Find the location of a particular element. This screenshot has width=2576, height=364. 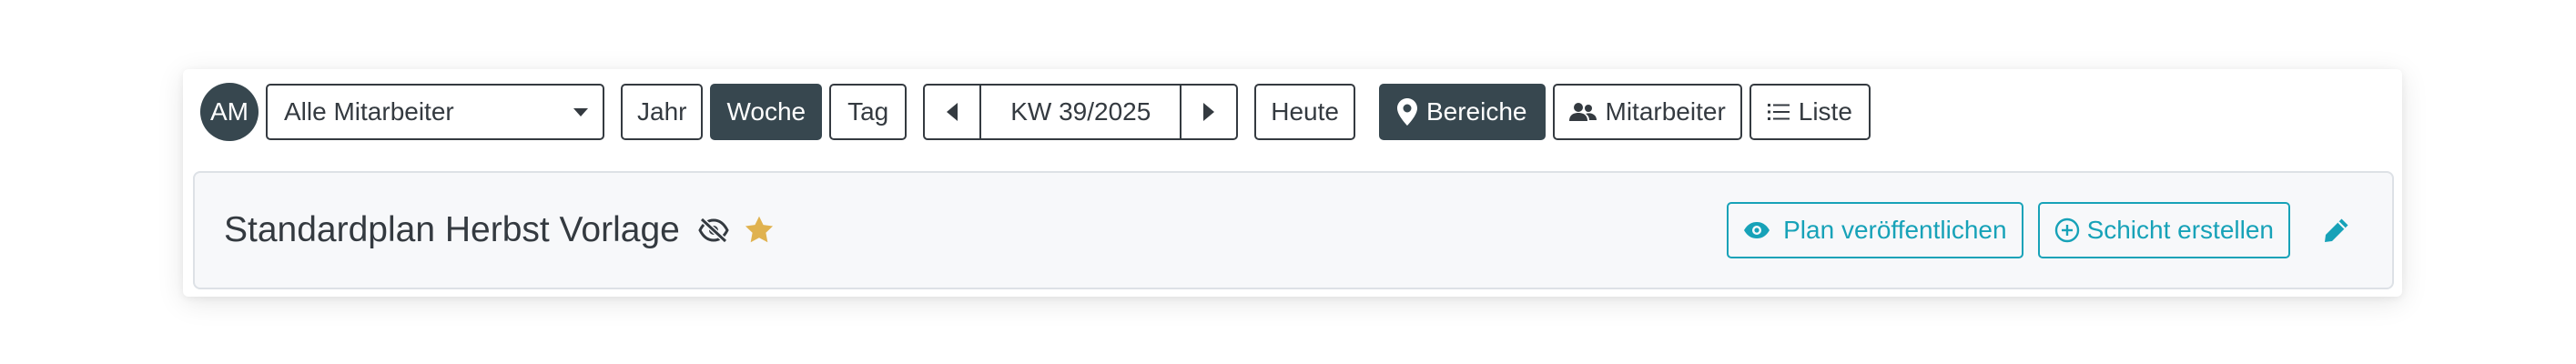

next-week-button is located at coordinates (1209, 112).